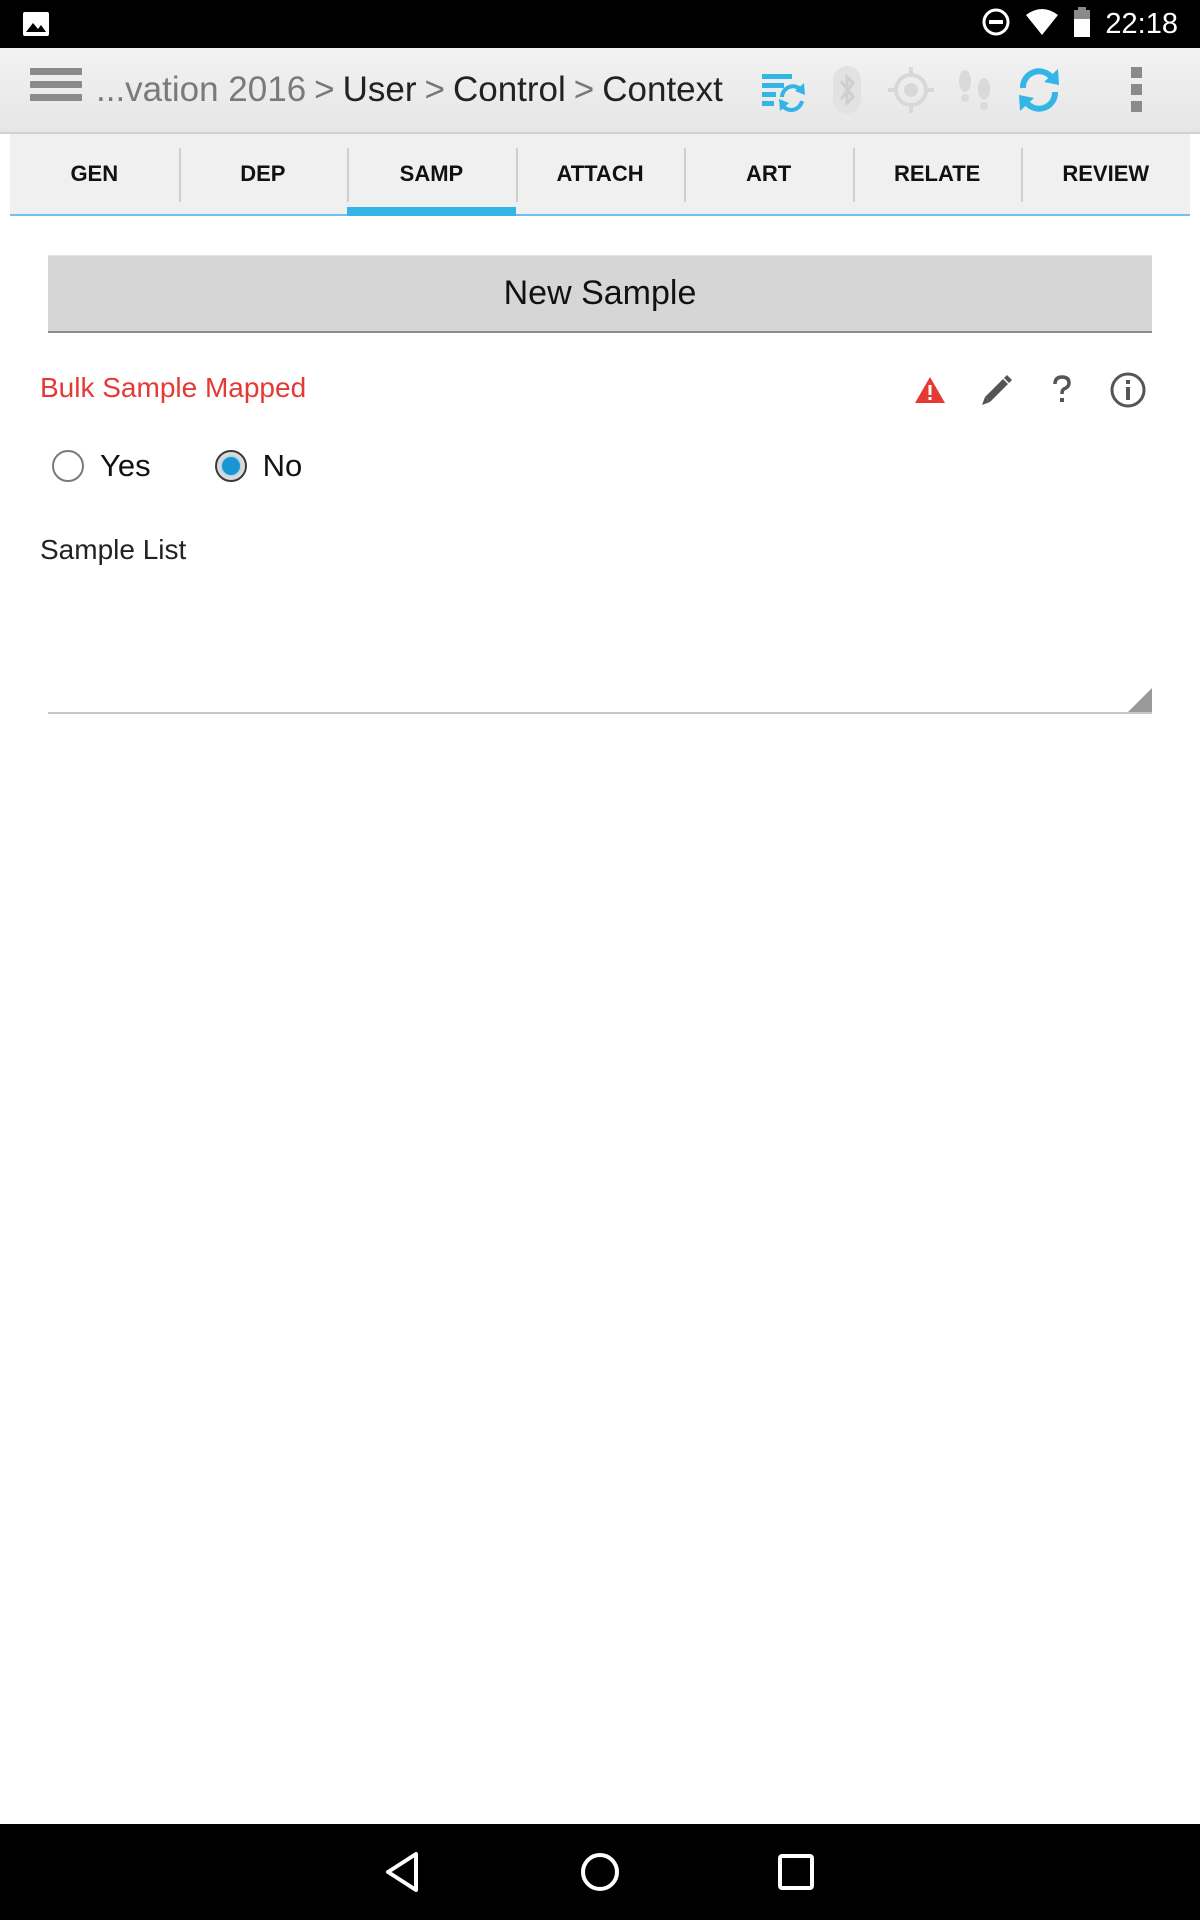  What do you see at coordinates (404, 1872) in the screenshot?
I see `back-icon` at bounding box center [404, 1872].